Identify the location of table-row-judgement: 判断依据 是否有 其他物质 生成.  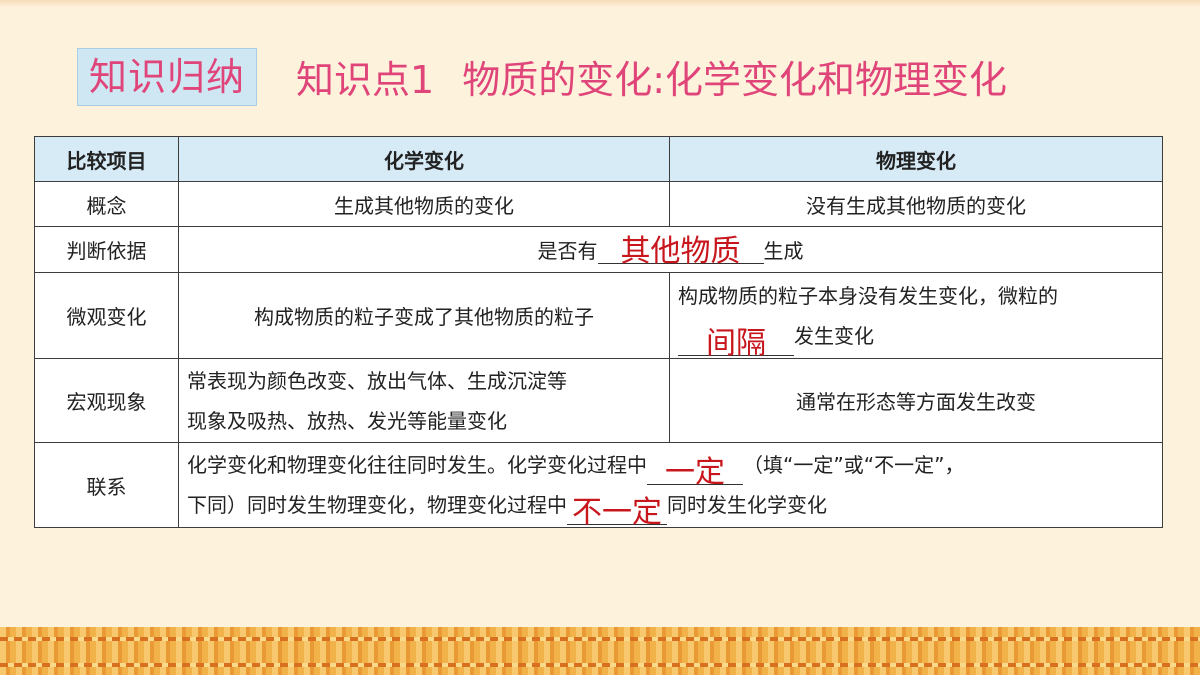
(598, 249).